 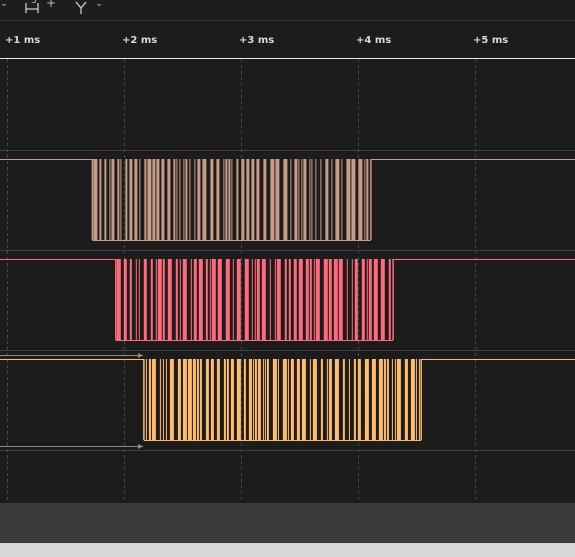 What do you see at coordinates (287, 200) in the screenshot?
I see `channel-1-waveform` at bounding box center [287, 200].